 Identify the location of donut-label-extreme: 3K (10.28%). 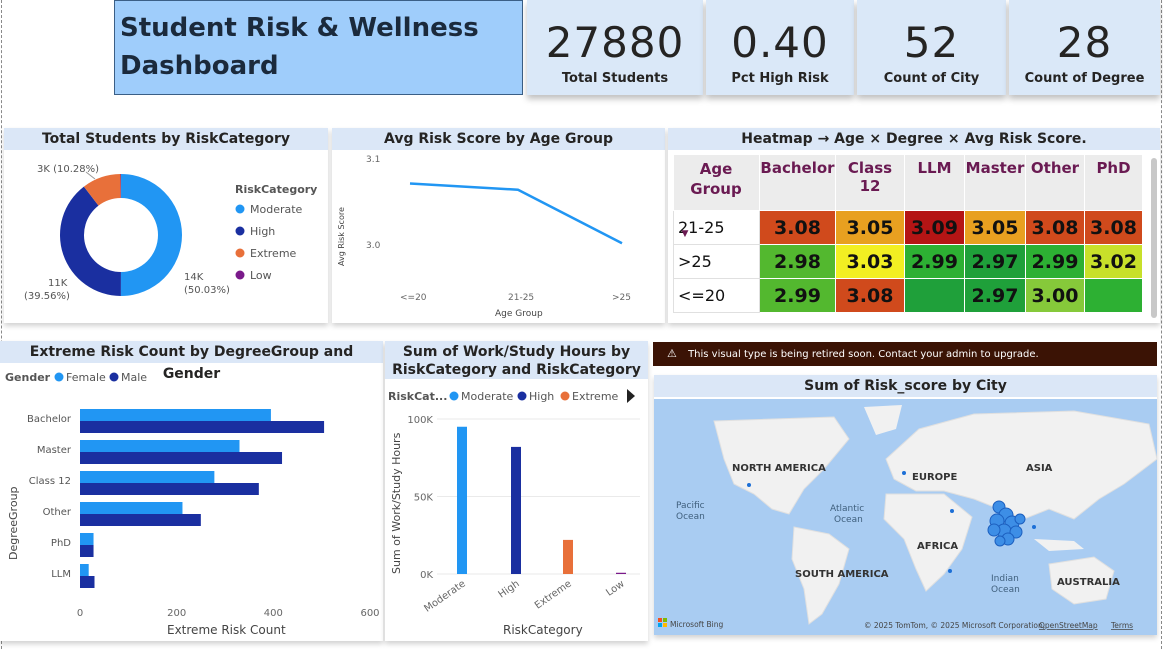
(68, 169).